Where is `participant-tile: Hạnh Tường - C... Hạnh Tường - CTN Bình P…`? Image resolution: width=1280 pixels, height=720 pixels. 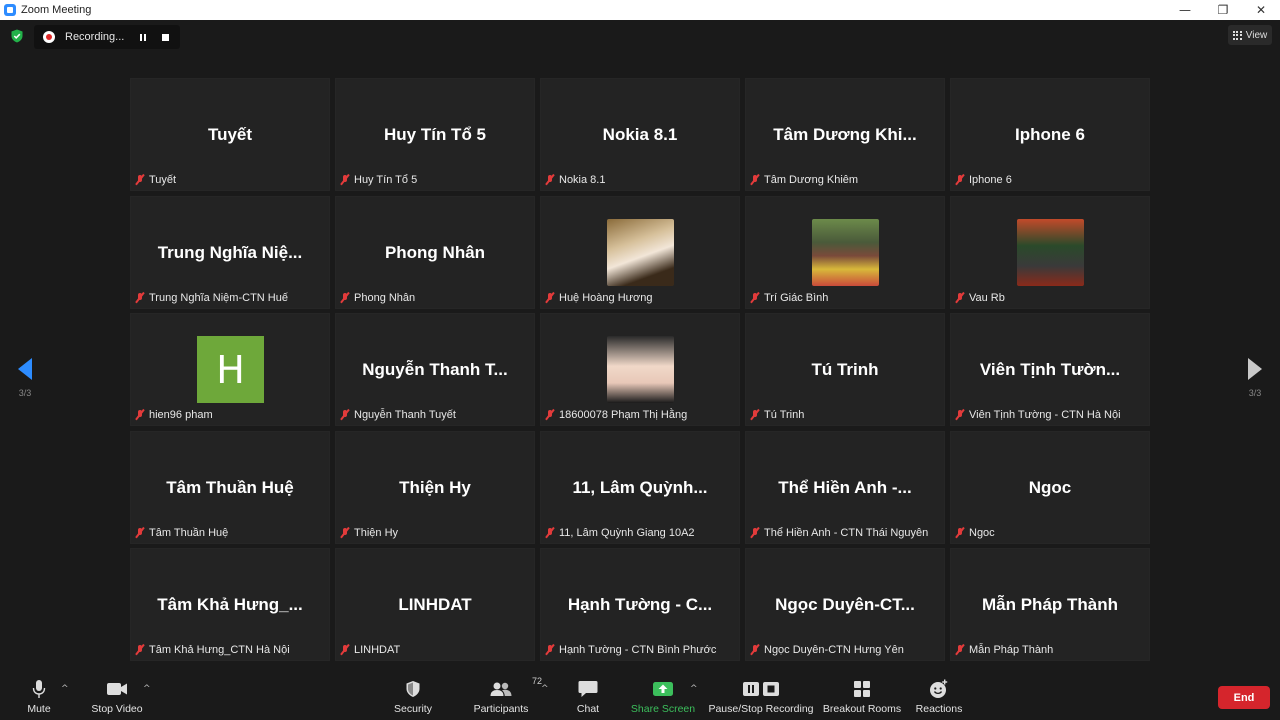
participant-tile: Hạnh Tường - C... Hạnh Tường - CTN Bình P… is located at coordinates (640, 604).